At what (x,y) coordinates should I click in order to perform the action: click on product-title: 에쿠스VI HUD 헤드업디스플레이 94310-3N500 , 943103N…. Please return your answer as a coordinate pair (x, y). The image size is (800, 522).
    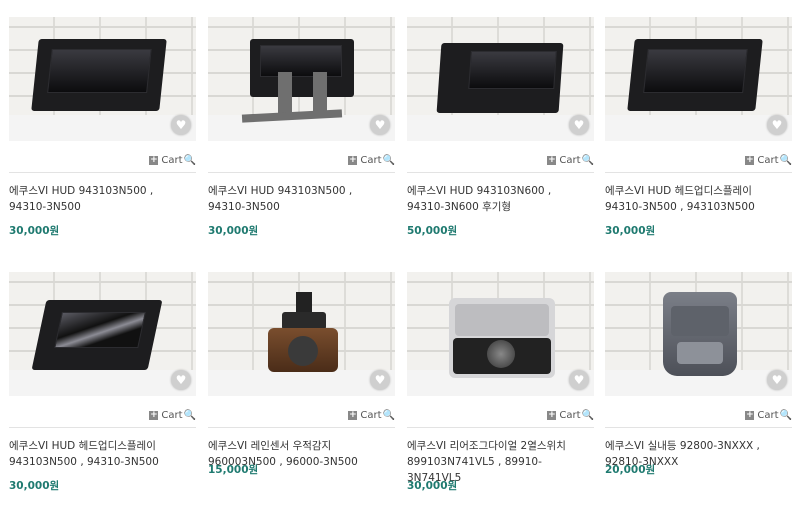
    Looking at the image, I should click on (698, 199).